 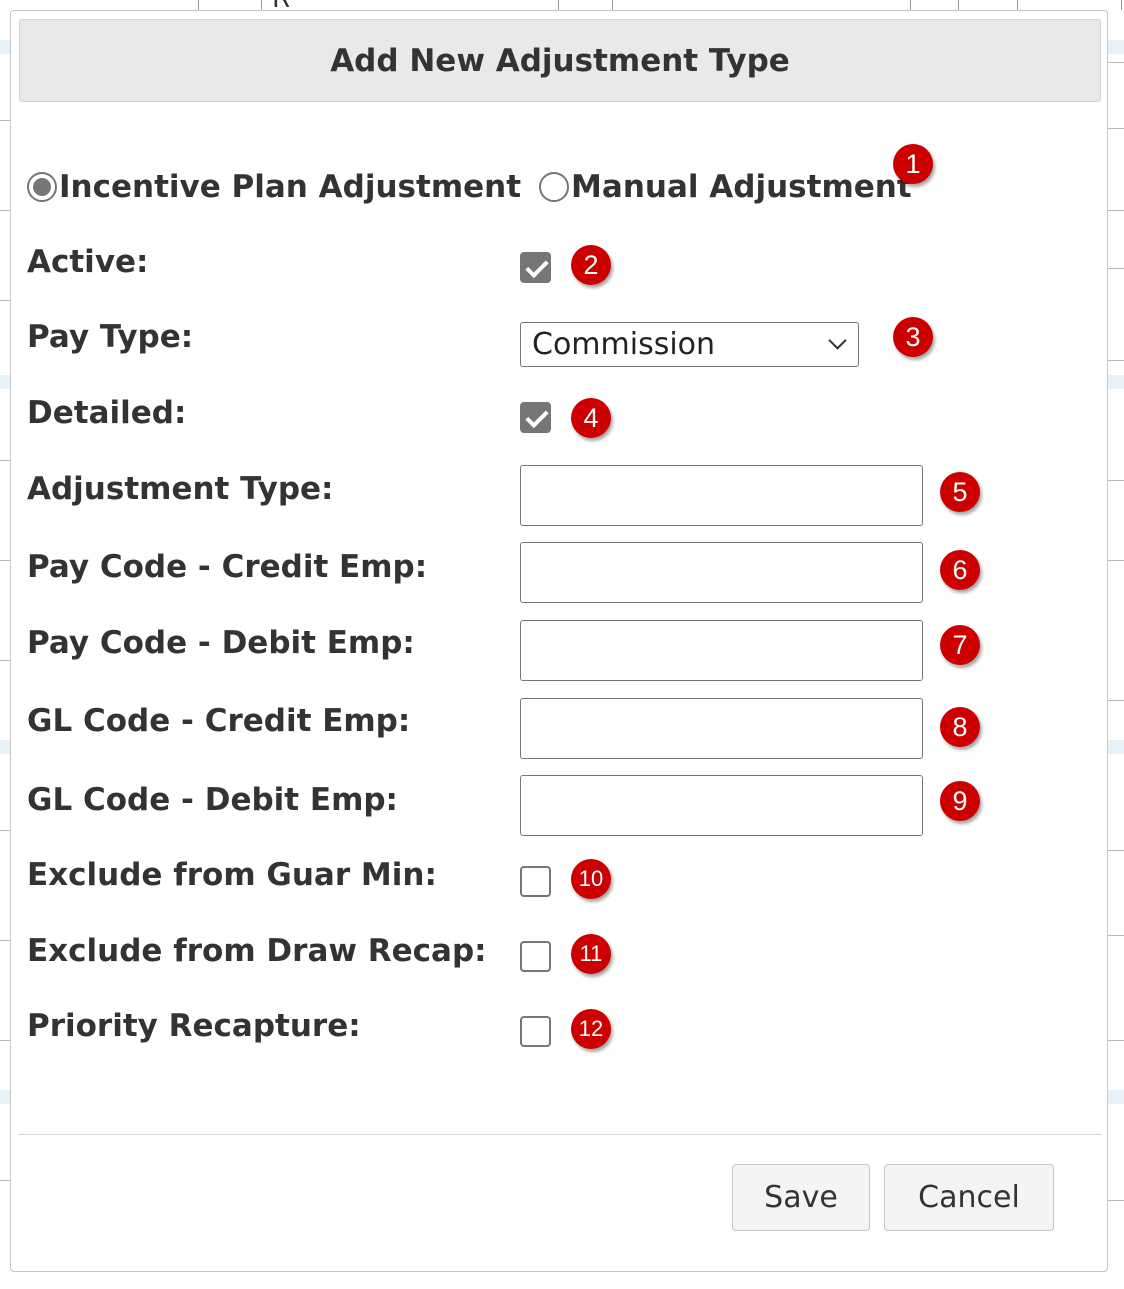 I want to click on exclude-guar-min-label: Exclude from Guar Min:, so click(x=232, y=875).